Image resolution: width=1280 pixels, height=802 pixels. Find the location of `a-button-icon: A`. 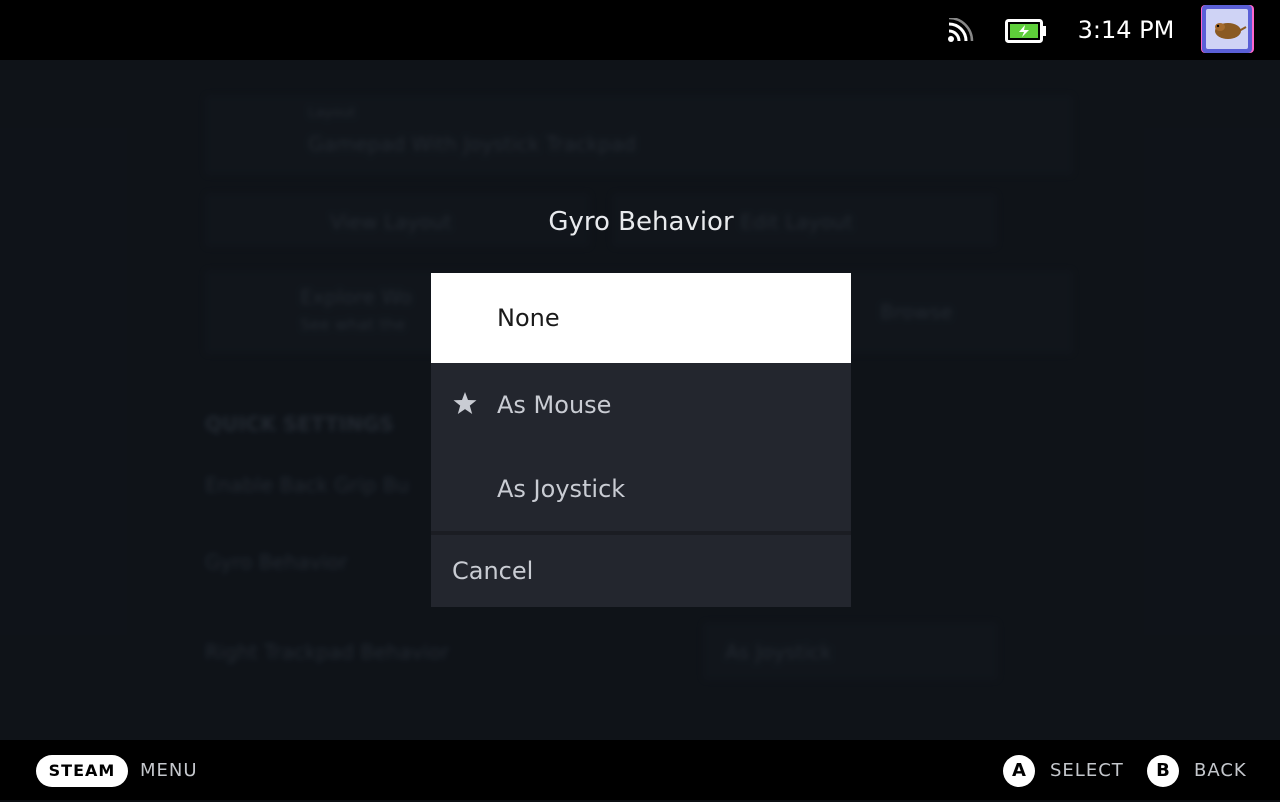

a-button-icon: A is located at coordinates (1019, 771).